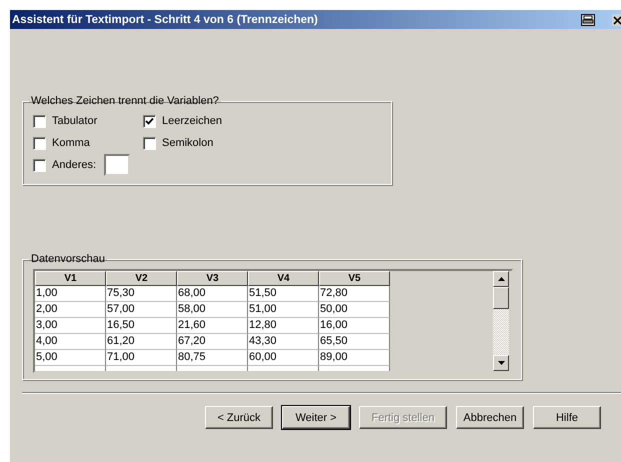  I want to click on up-arrow-icon, so click(501, 279).